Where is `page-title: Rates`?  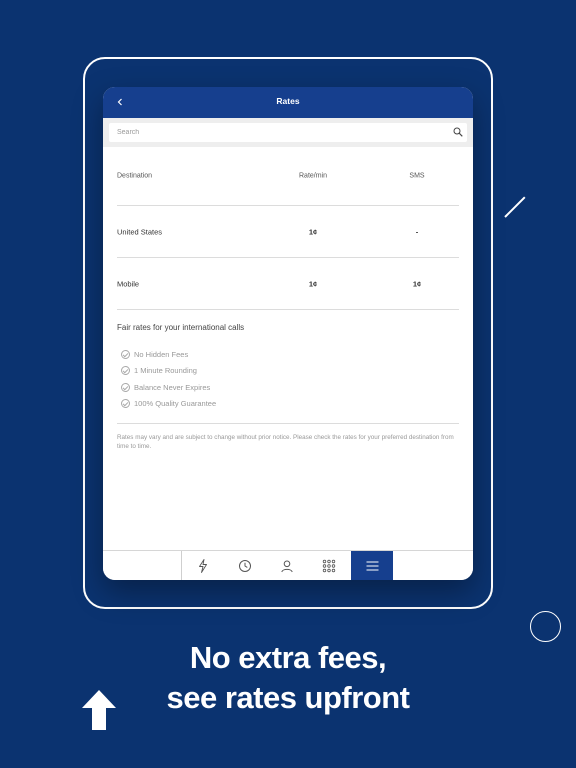
page-title: Rates is located at coordinates (288, 101).